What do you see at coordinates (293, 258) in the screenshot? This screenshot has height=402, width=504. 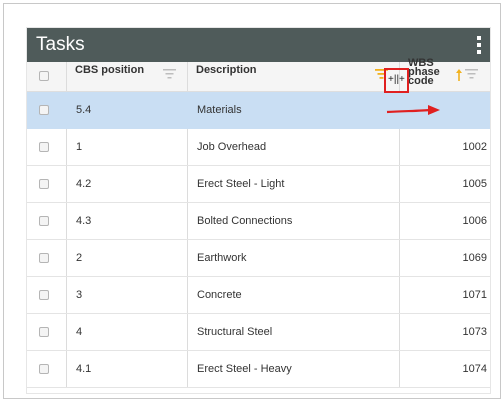 I see `cell-description: Earthwork` at bounding box center [293, 258].